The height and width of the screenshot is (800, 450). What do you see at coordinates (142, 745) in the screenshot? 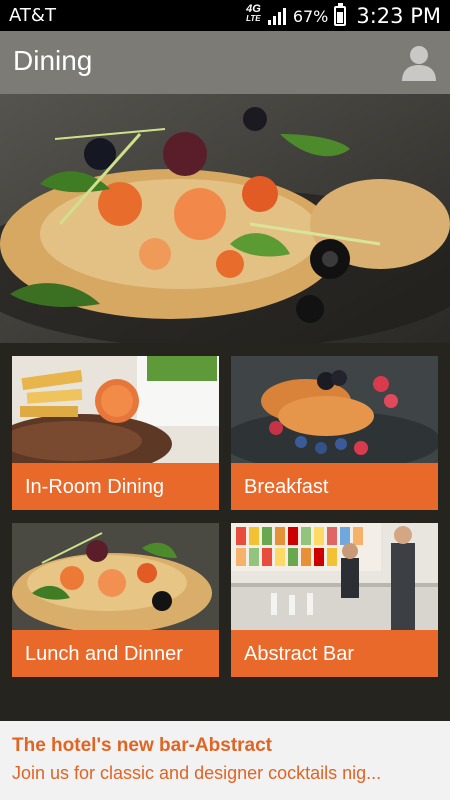
I see `promo-headline: The hotel's new bar-Abstract` at bounding box center [142, 745].